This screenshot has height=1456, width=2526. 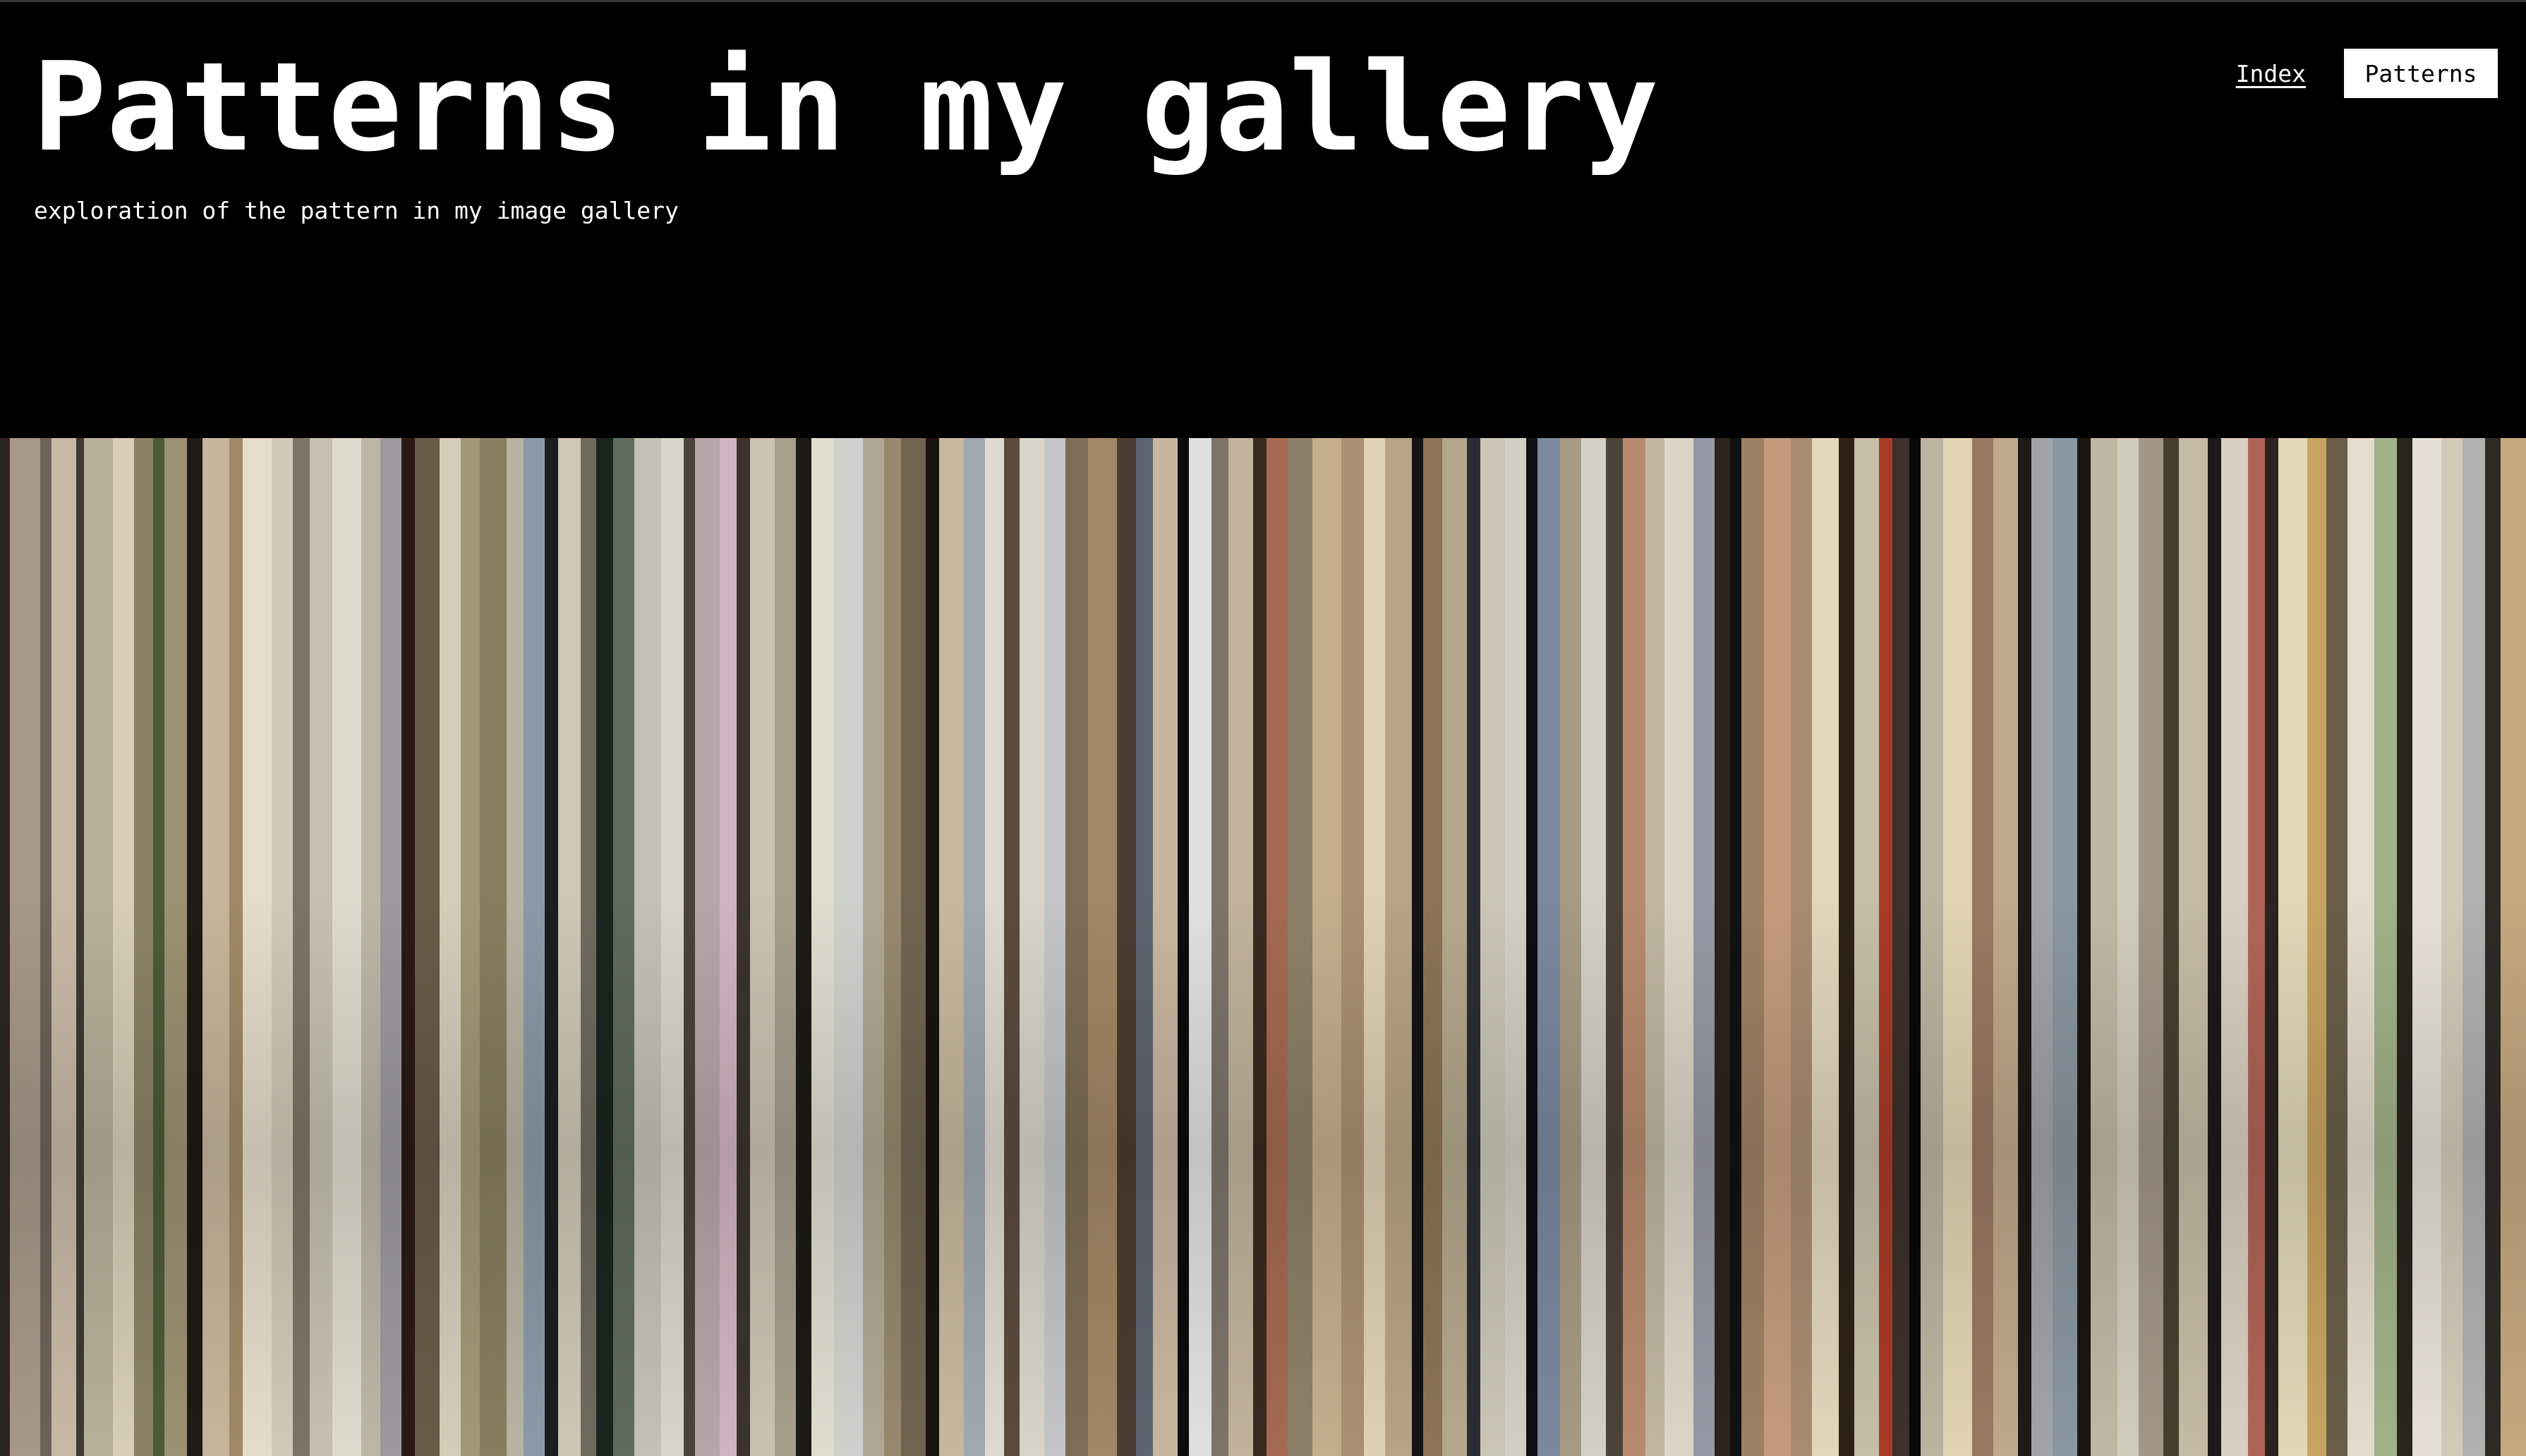 I want to click on page-title: Patterns in my gallery, so click(x=845, y=108).